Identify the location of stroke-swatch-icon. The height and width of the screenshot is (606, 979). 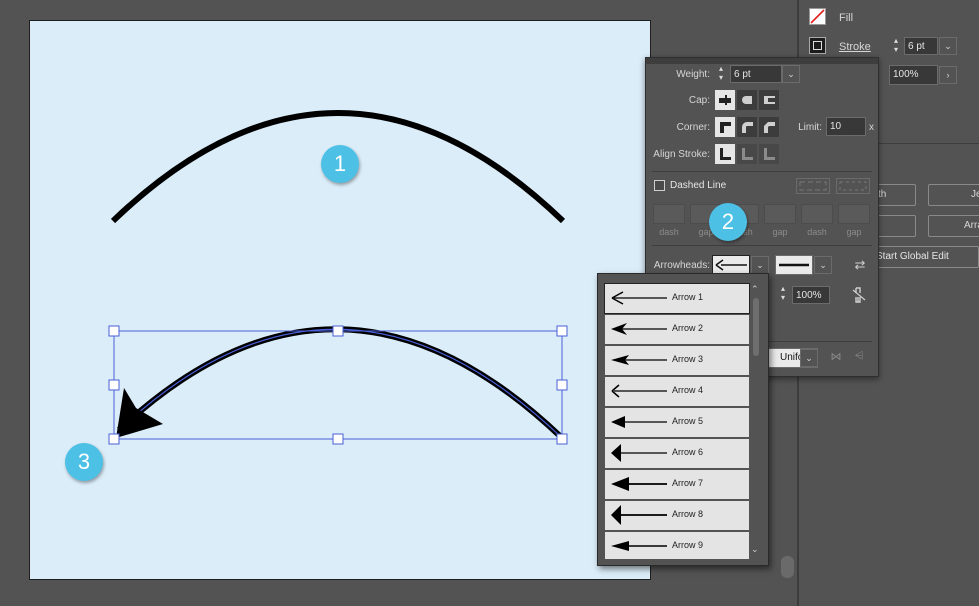
(817, 45).